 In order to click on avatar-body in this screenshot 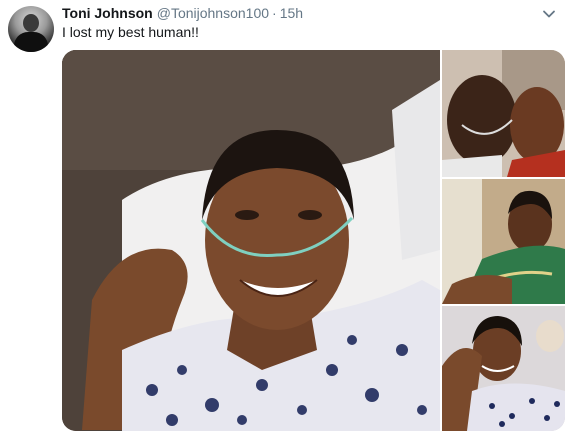, I will do `click(31, 42)`.